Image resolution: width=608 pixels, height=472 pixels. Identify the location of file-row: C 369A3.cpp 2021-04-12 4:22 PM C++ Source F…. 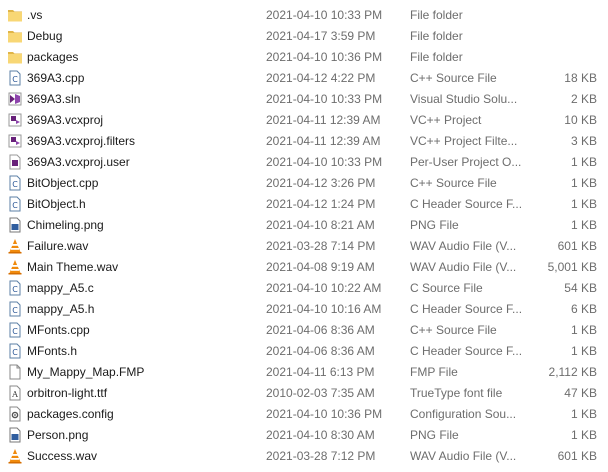
(304, 78).